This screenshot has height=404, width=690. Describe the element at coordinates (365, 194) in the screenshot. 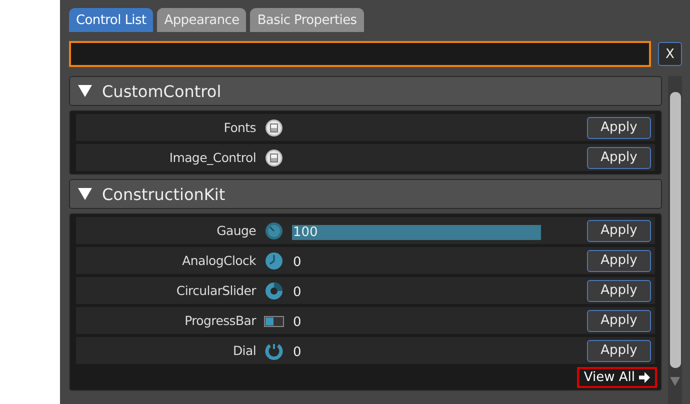

I see `group-header: ConstructionKit` at that location.